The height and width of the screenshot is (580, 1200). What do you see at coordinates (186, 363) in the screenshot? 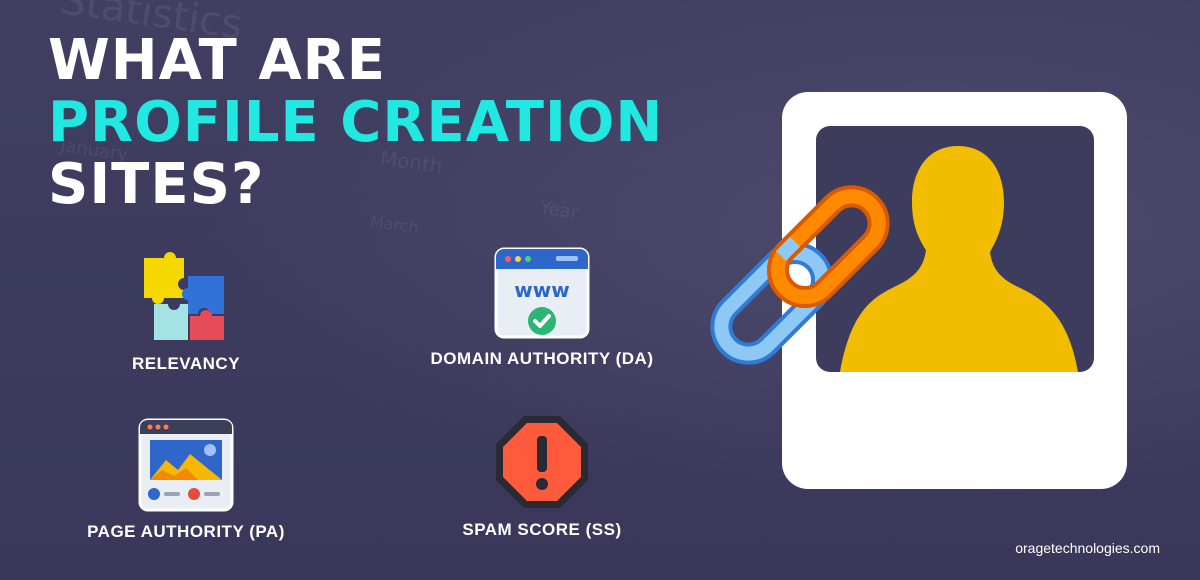
I see `feature-label: RELEVANCY` at bounding box center [186, 363].